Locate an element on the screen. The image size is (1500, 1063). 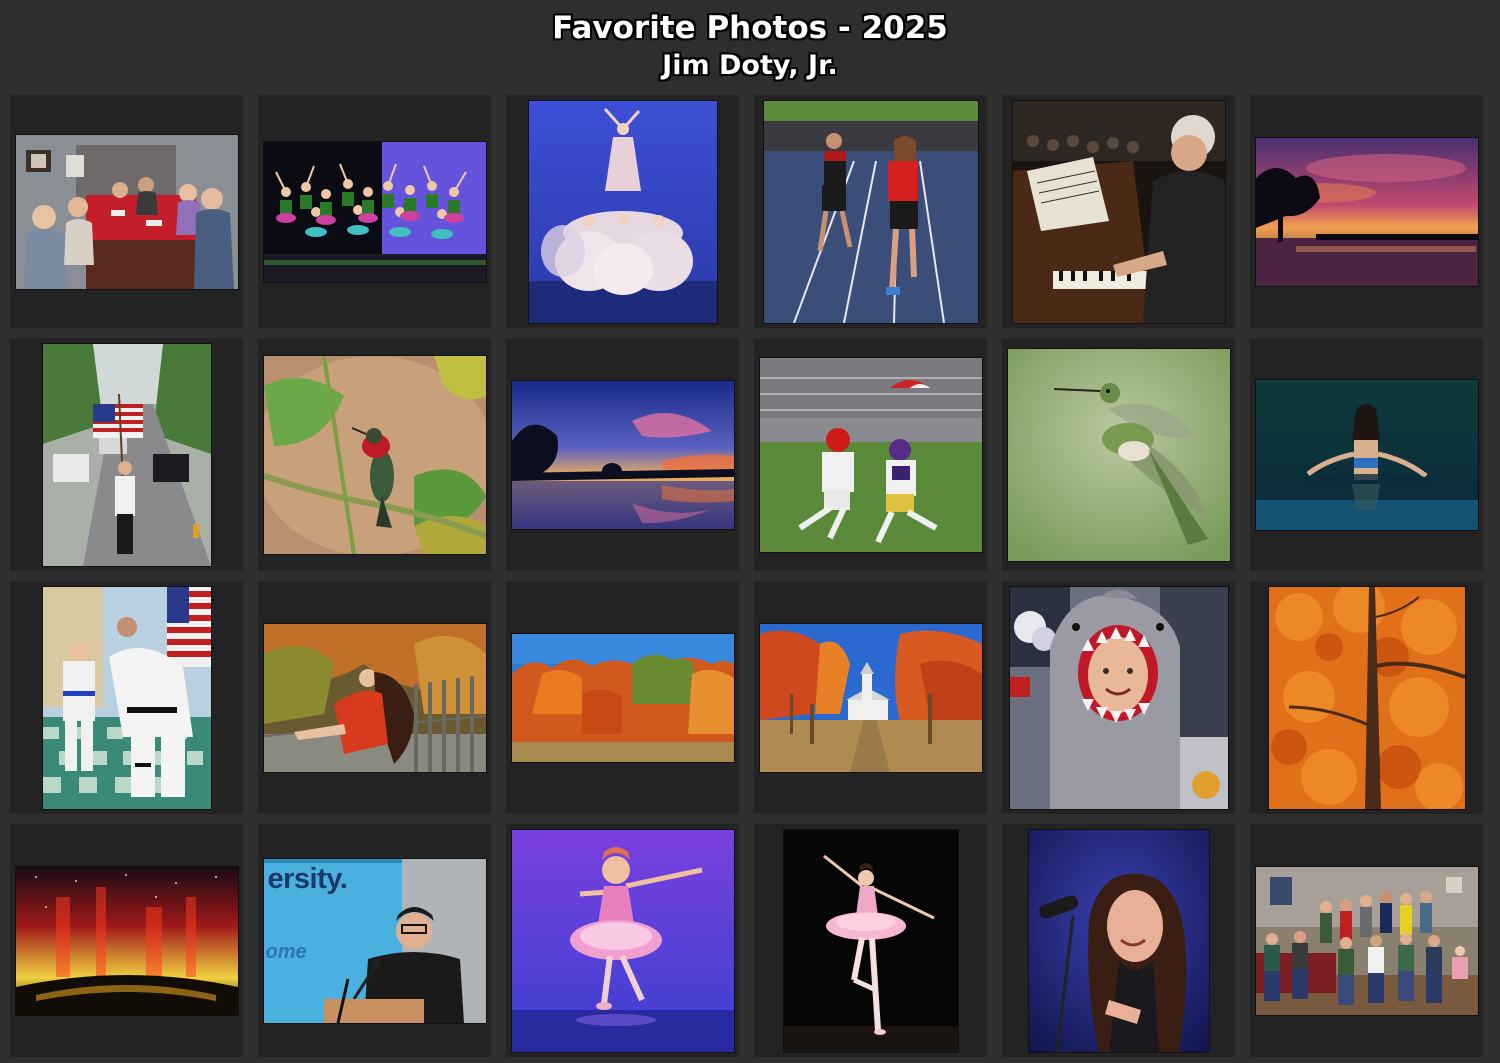
photo-ballerina-pink is located at coordinates (870, 940).